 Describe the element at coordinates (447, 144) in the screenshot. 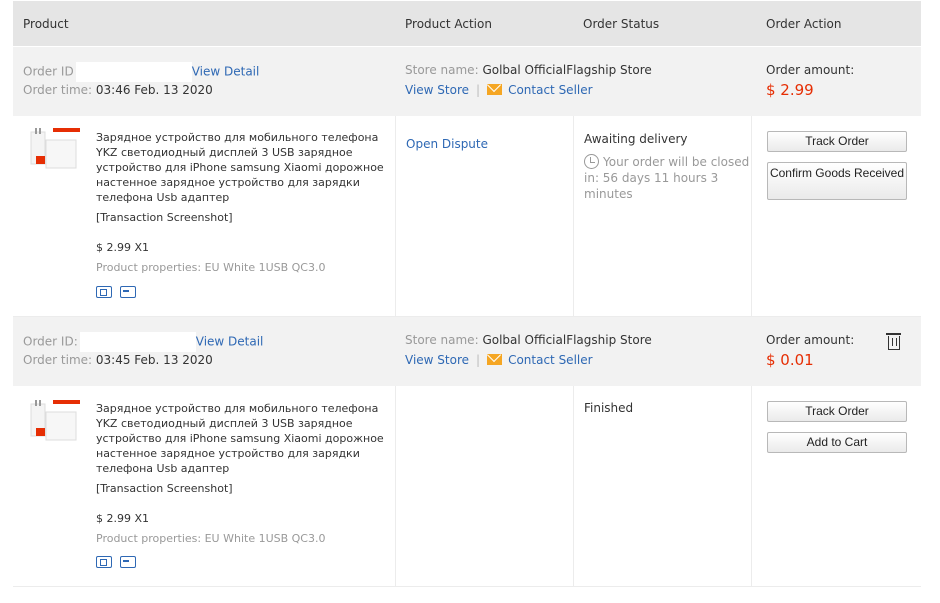

I see `open-dispute-link: Open Dispute` at that location.